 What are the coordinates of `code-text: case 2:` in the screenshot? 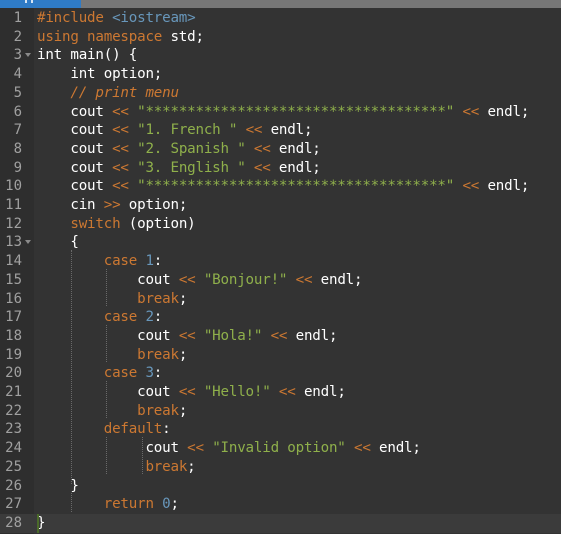 It's located at (100, 317).